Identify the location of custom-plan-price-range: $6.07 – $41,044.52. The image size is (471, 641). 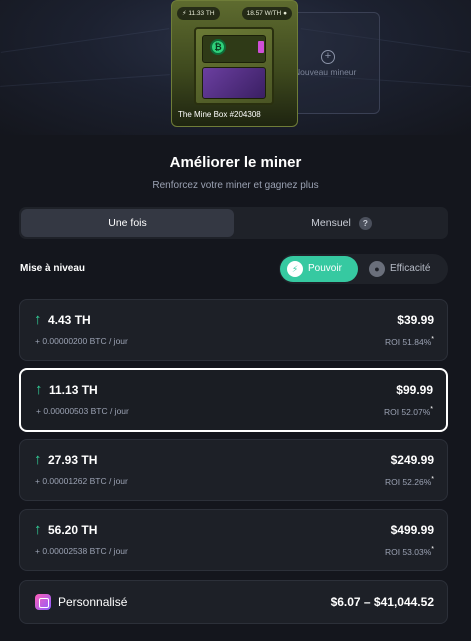
(382, 602).